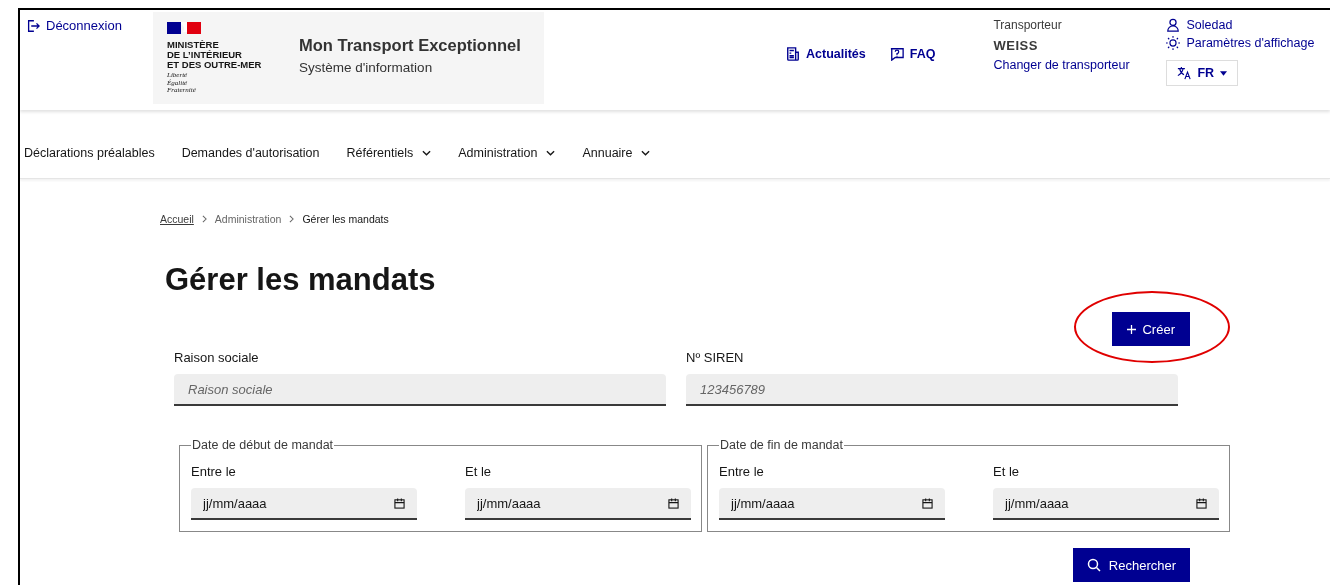 The width and height of the screenshot is (1330, 585). What do you see at coordinates (507, 153) in the screenshot?
I see `nav-item: Administration` at bounding box center [507, 153].